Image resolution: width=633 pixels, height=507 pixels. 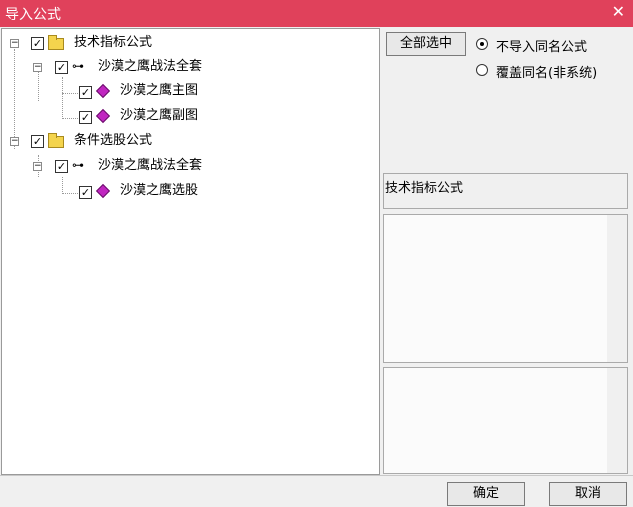 I want to click on cancel-button: 取消, so click(x=588, y=494).